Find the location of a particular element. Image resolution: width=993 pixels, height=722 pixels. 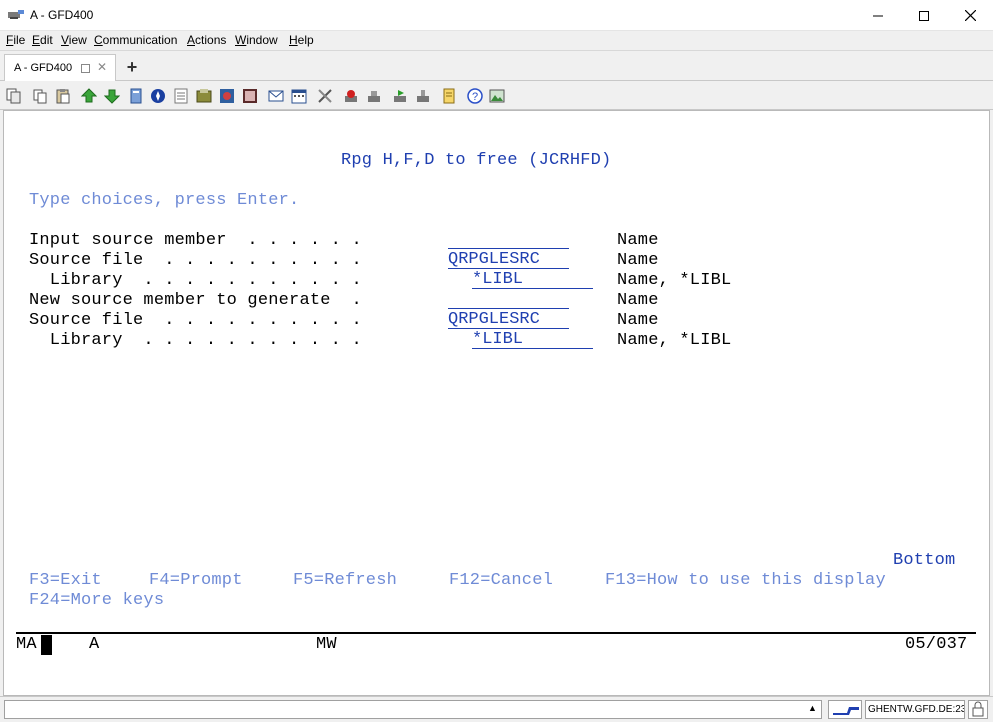

menu-help-accel: H is located at coordinates (293, 40).